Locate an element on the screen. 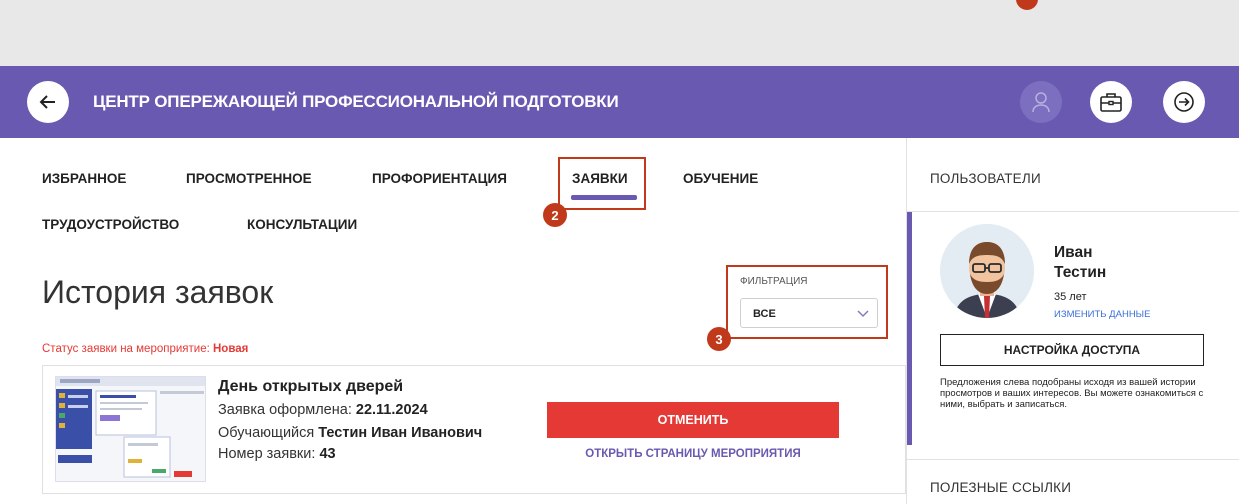  users-heading: ПОЛЬЗОВАТЕЛИ is located at coordinates (985, 178).